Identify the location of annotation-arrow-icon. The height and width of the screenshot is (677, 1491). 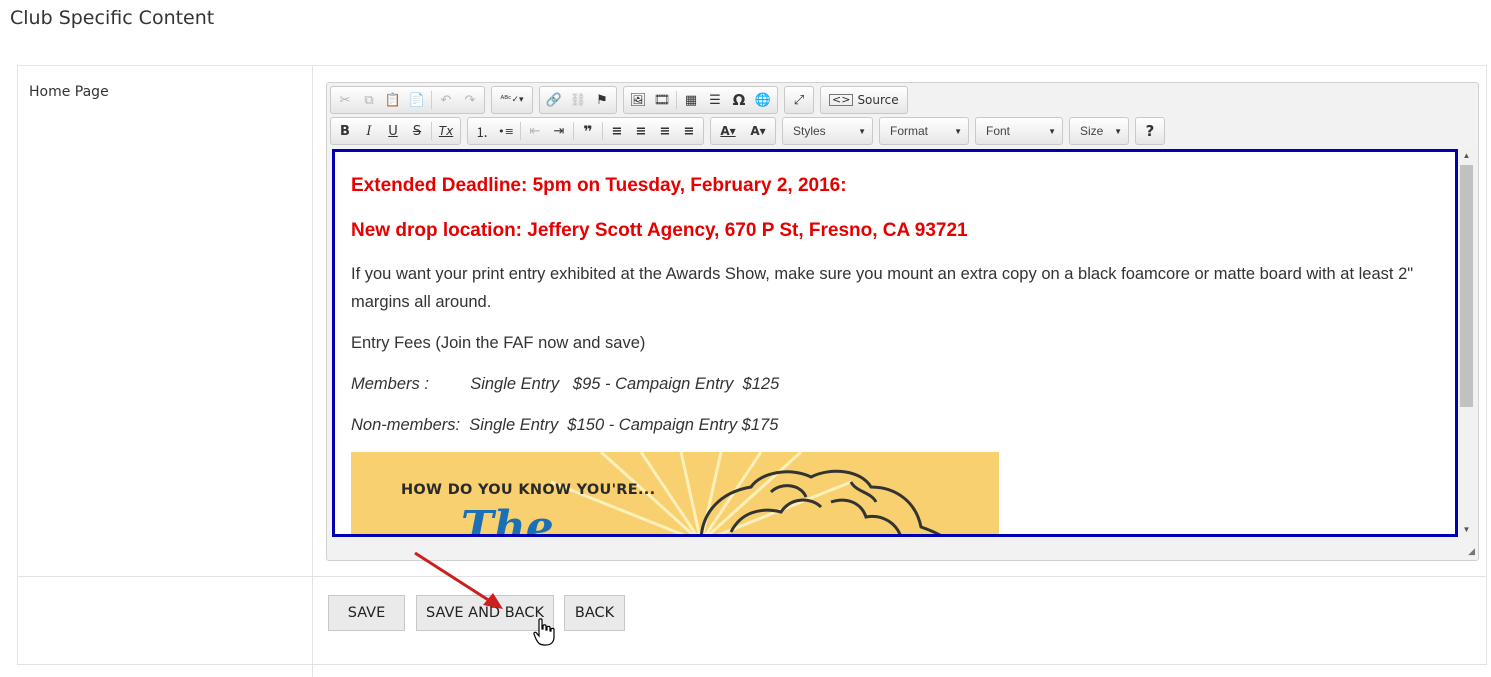
(458, 580).